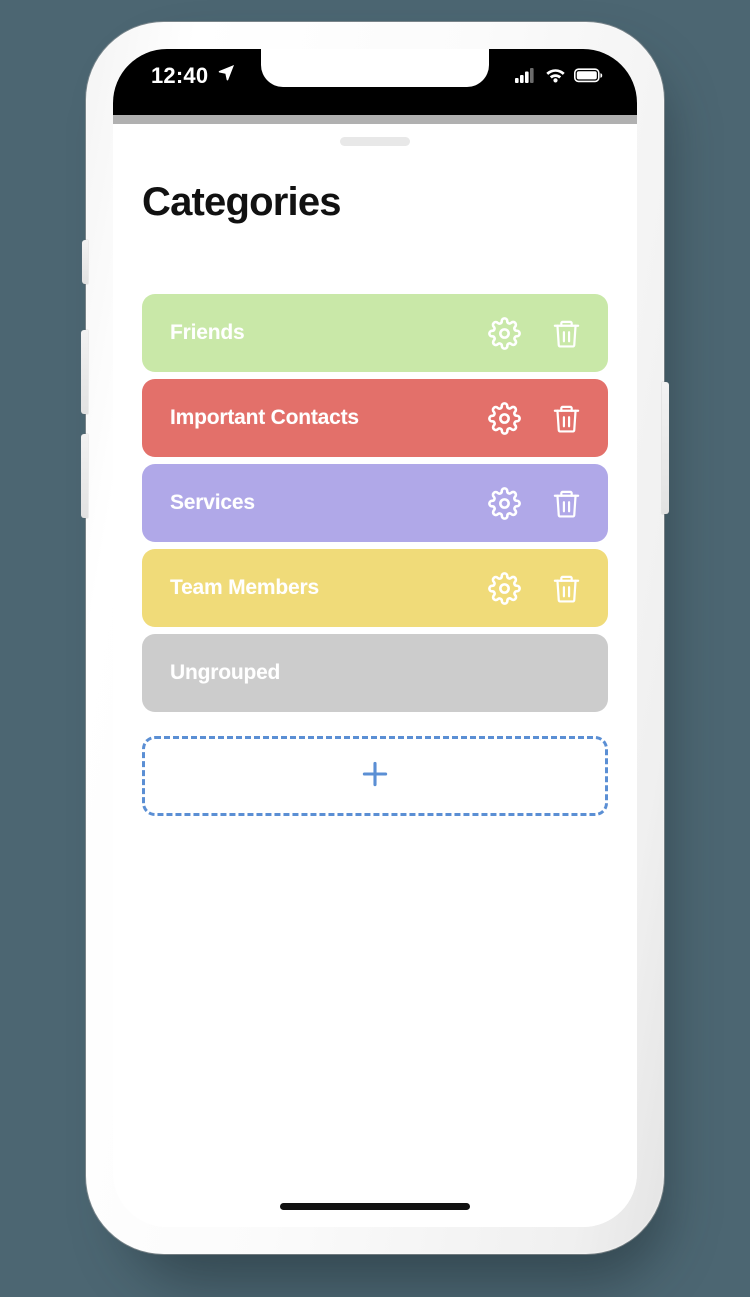  What do you see at coordinates (85, 262) in the screenshot?
I see `silence-switch-button` at bounding box center [85, 262].